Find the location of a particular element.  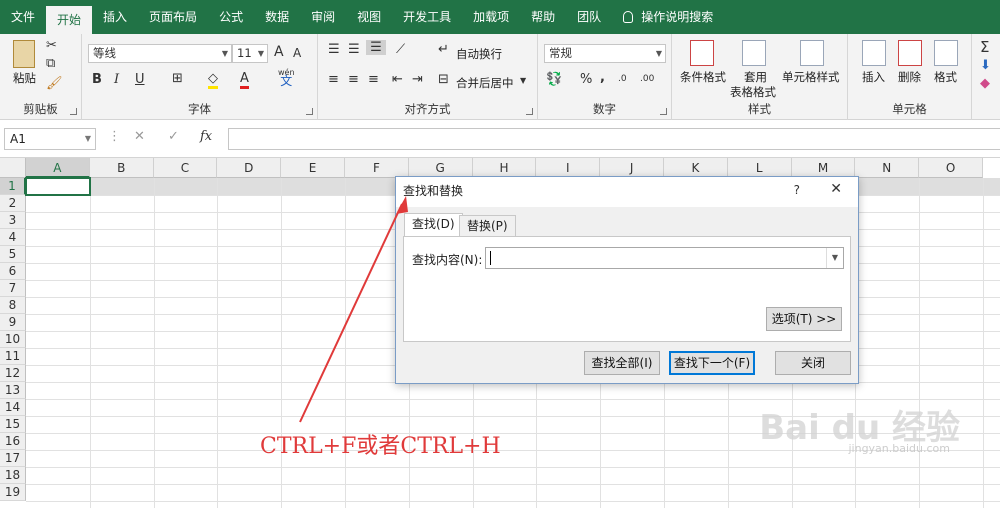

arrow-line is located at coordinates (351, 313).